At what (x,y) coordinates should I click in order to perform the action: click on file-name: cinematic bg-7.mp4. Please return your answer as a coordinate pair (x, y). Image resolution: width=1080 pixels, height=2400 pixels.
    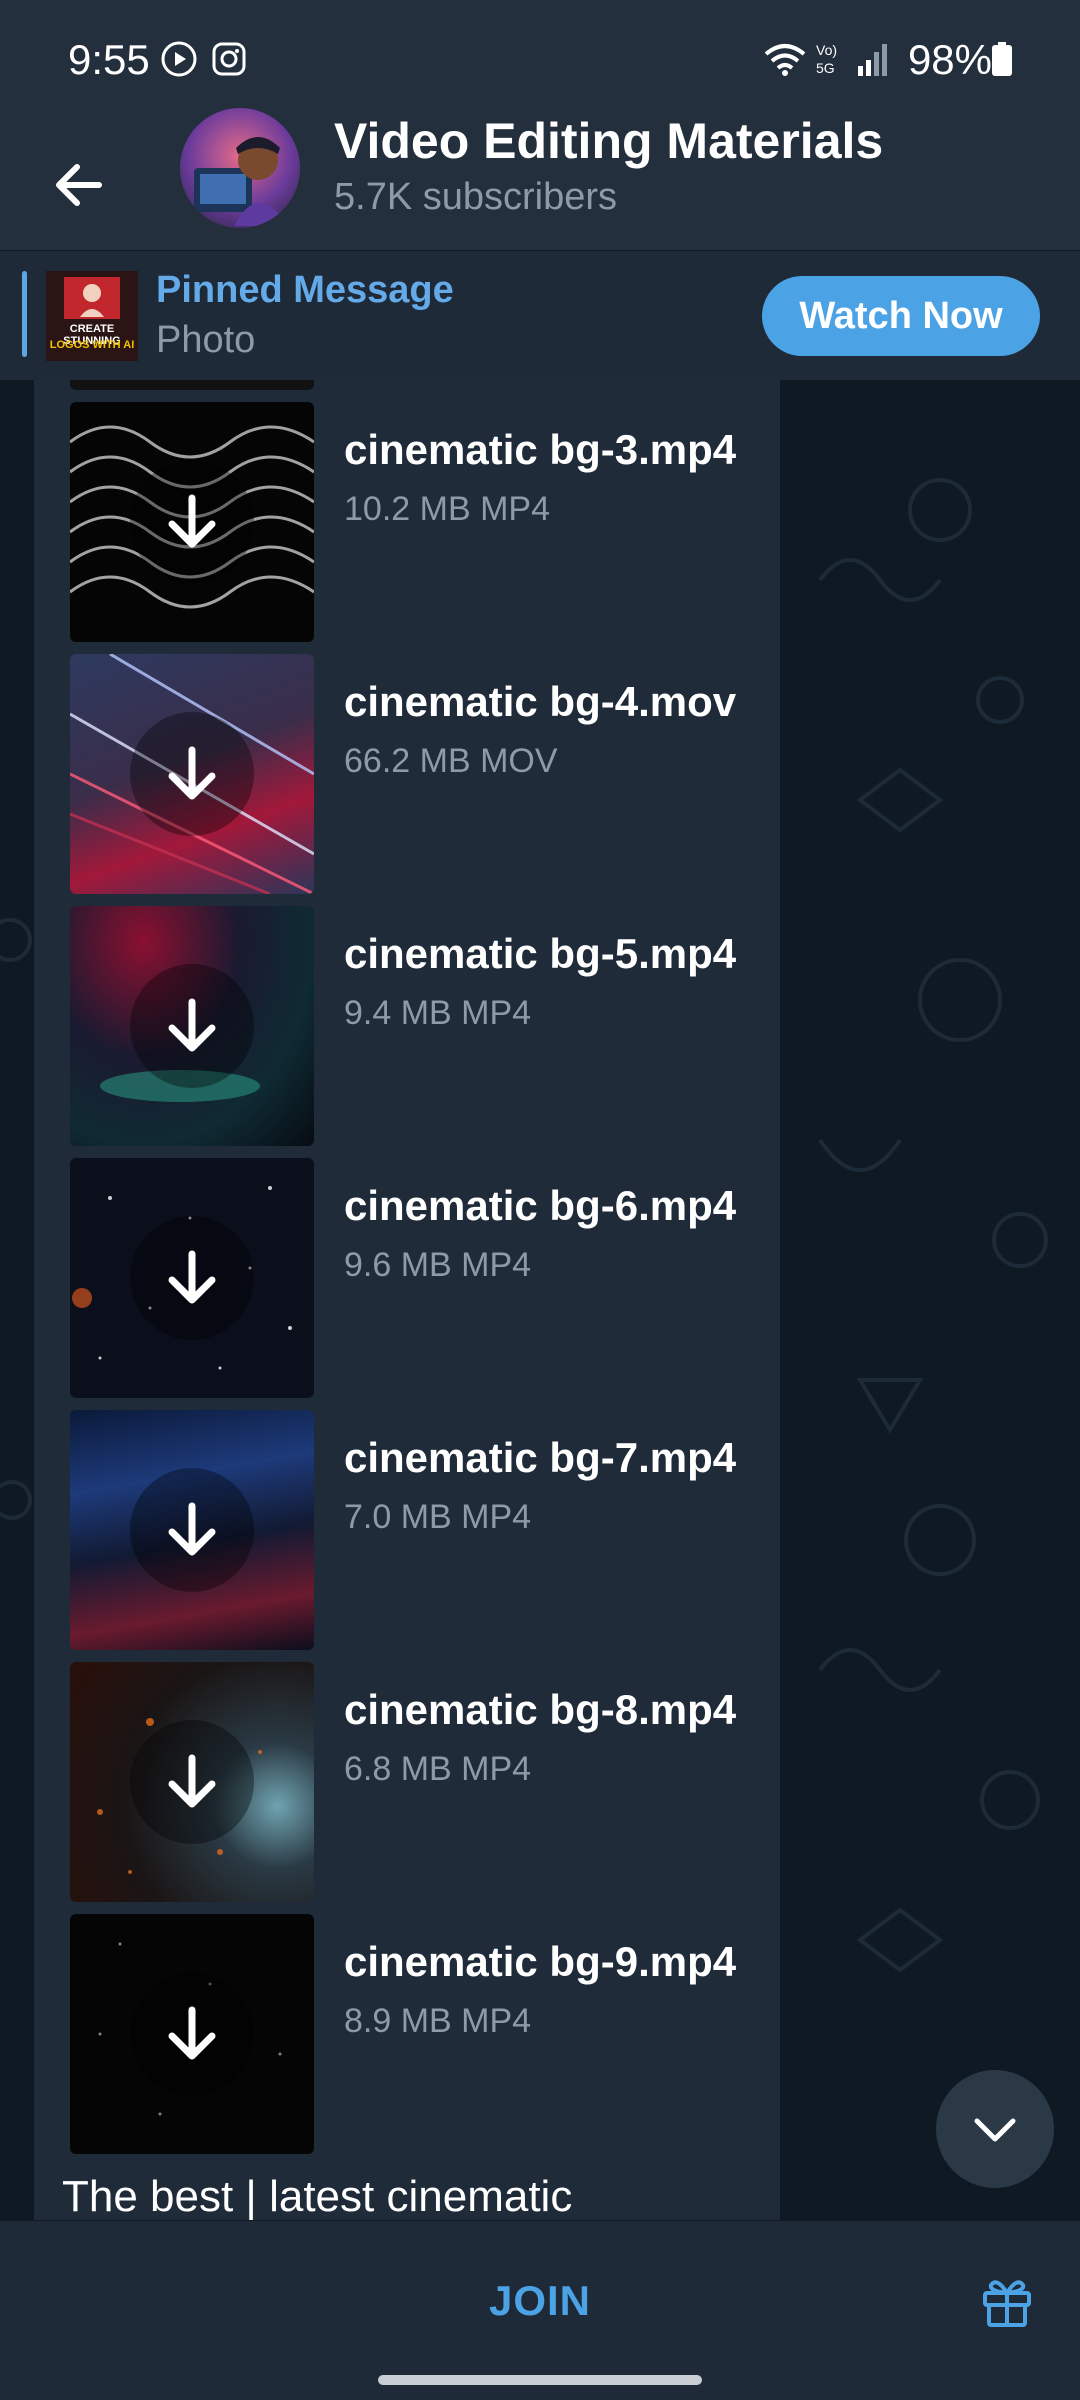
    Looking at the image, I should click on (540, 1457).